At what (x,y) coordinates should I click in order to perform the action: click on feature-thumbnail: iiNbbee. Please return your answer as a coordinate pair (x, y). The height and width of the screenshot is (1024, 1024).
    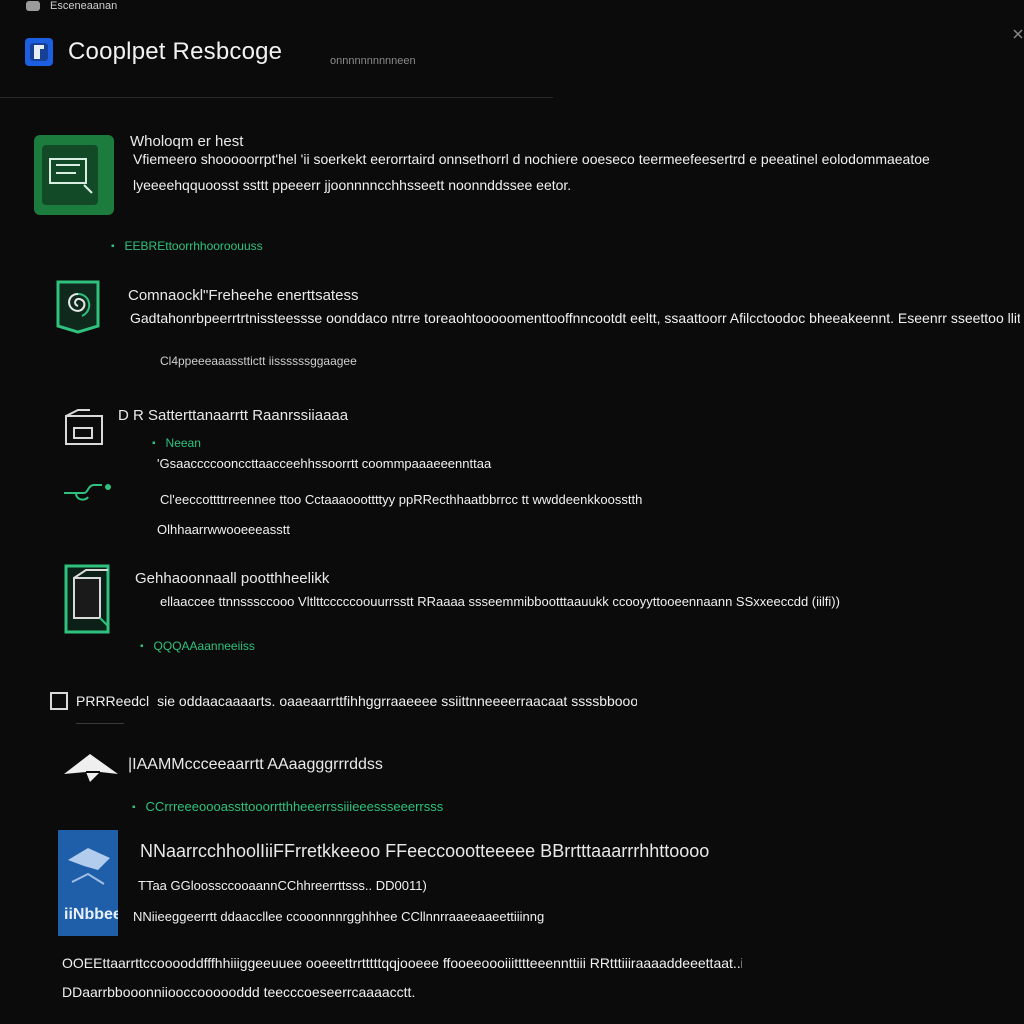
    Looking at the image, I should click on (88, 883).